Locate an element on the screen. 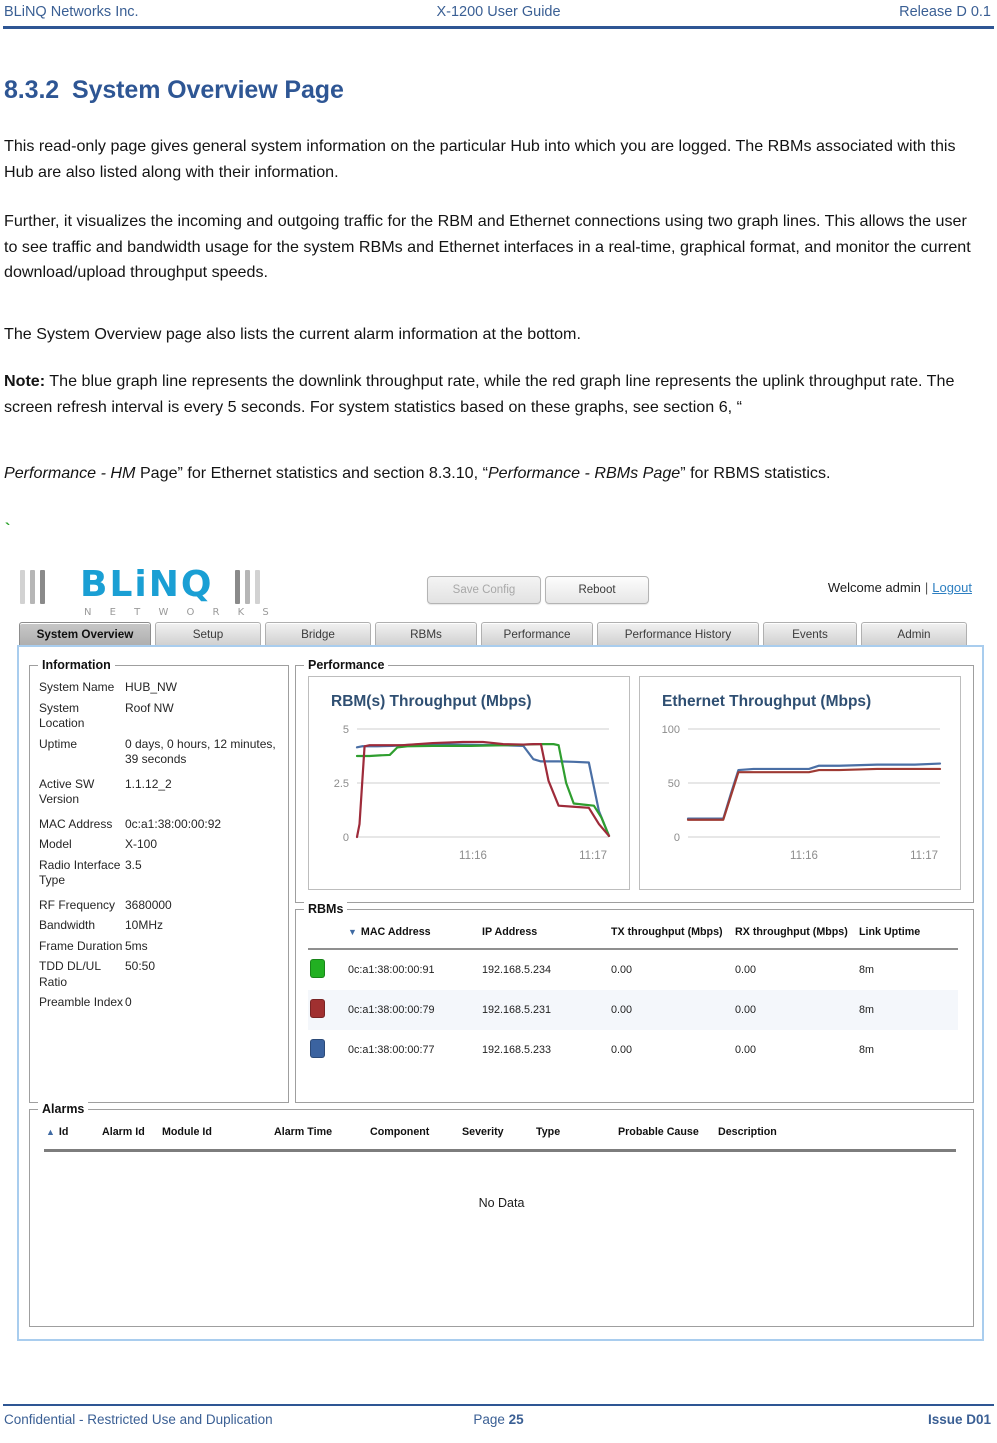  info-row-label: TDD DL/UL Ratio is located at coordinates (70, 974).